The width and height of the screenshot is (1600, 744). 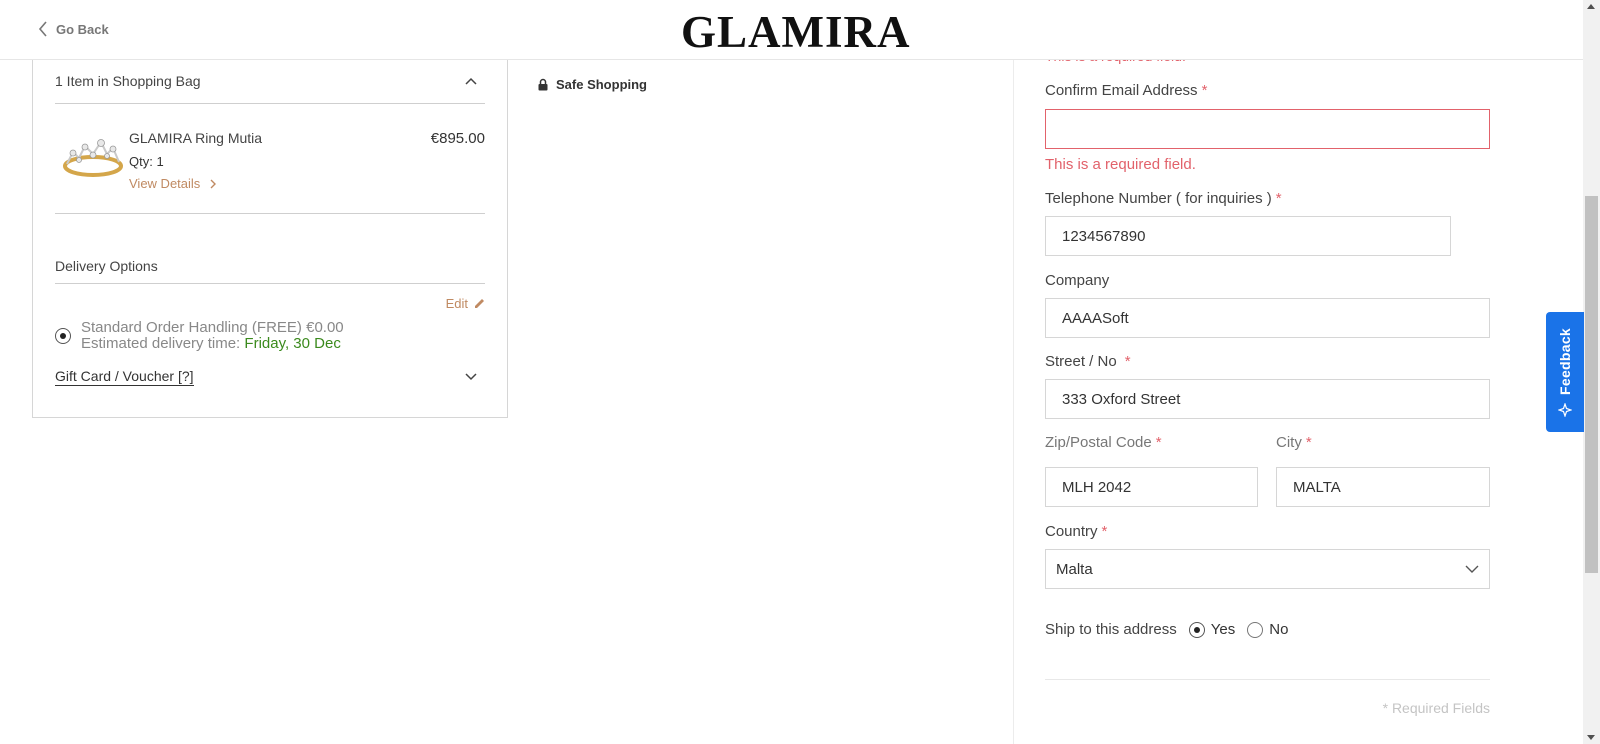 What do you see at coordinates (1591, 6) in the screenshot?
I see `scroll-up-arrow` at bounding box center [1591, 6].